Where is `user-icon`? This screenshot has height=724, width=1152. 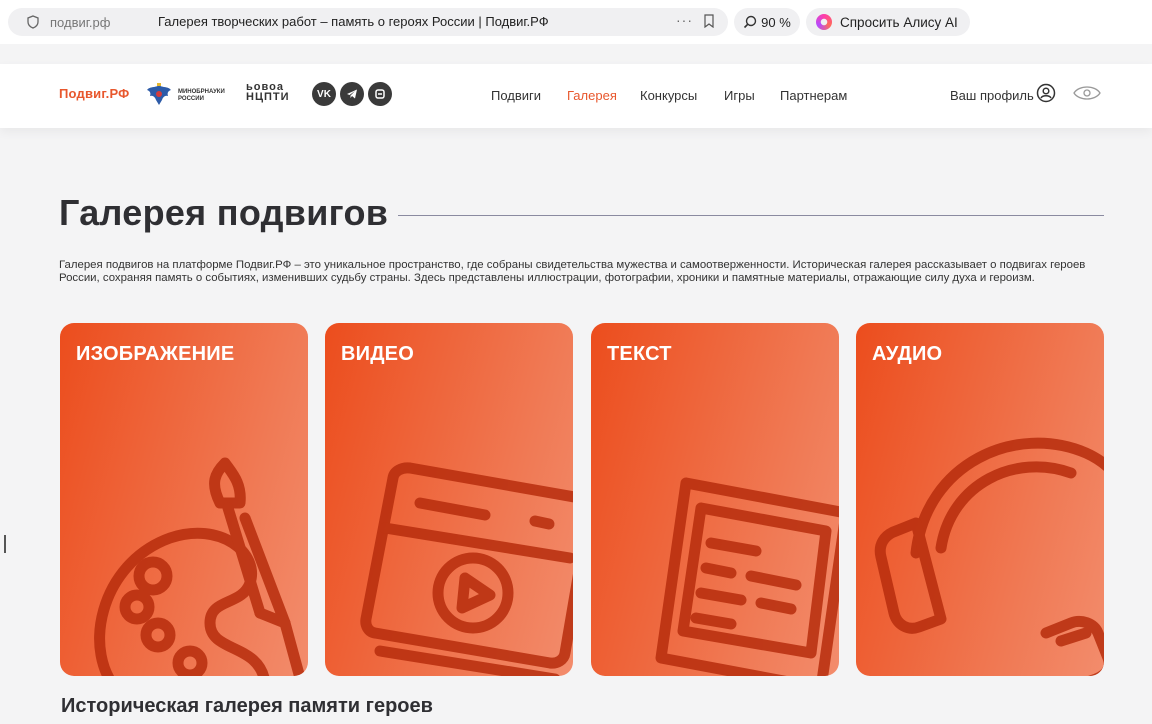
user-icon is located at coordinates (1046, 93).